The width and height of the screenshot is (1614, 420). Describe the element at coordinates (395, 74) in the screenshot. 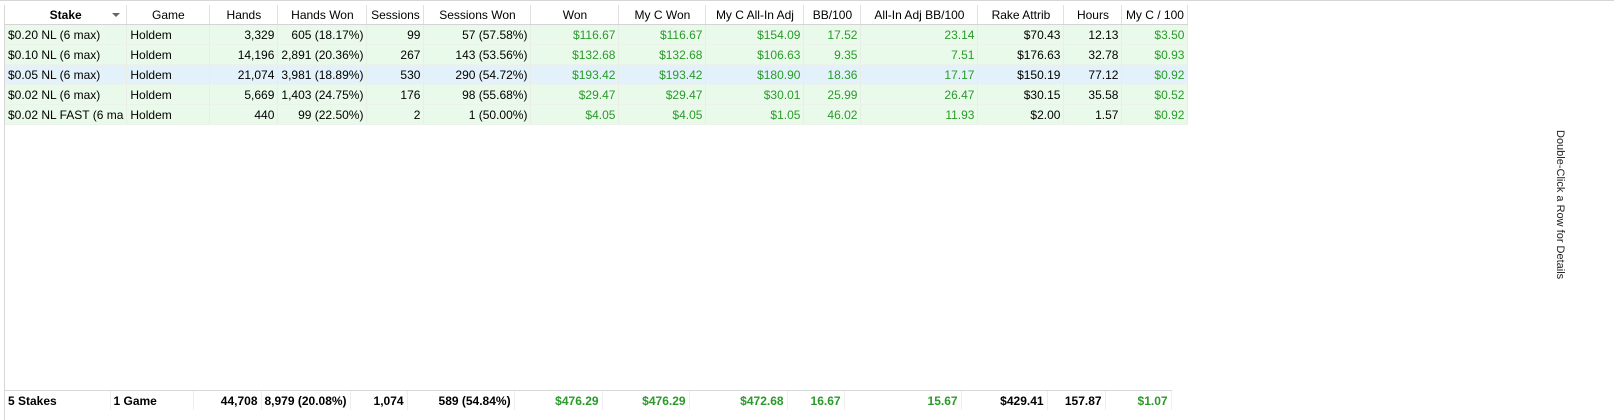

I see `cell-sessions: 530` at that location.